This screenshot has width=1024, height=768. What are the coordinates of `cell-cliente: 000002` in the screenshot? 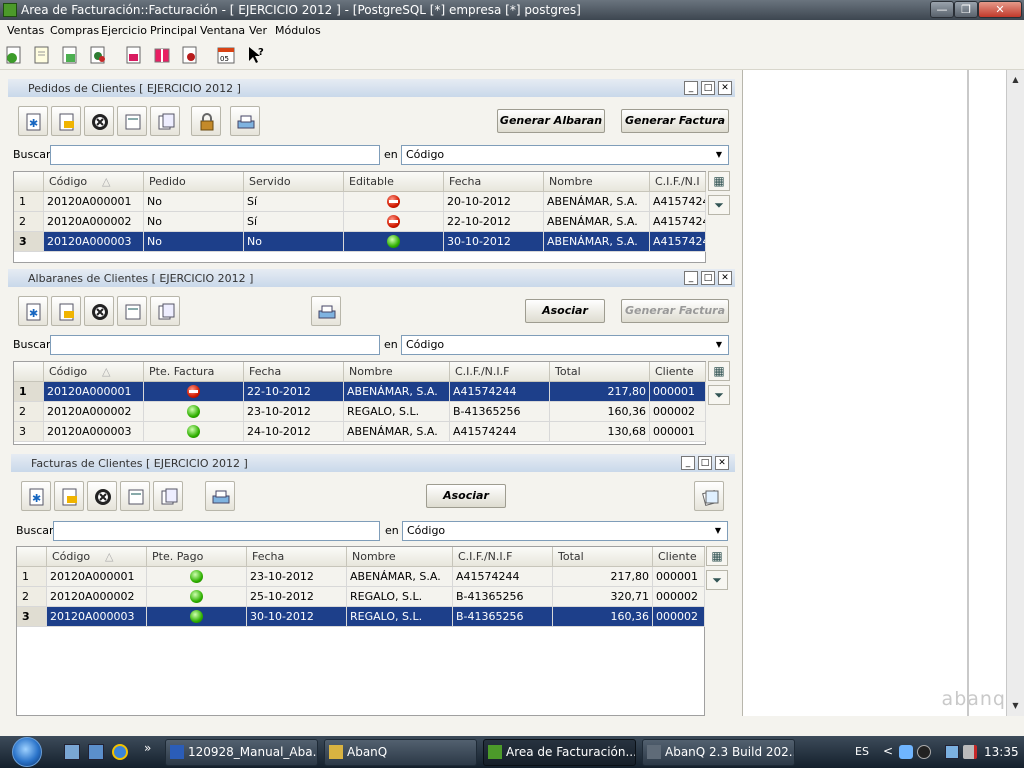 It's located at (678, 412).